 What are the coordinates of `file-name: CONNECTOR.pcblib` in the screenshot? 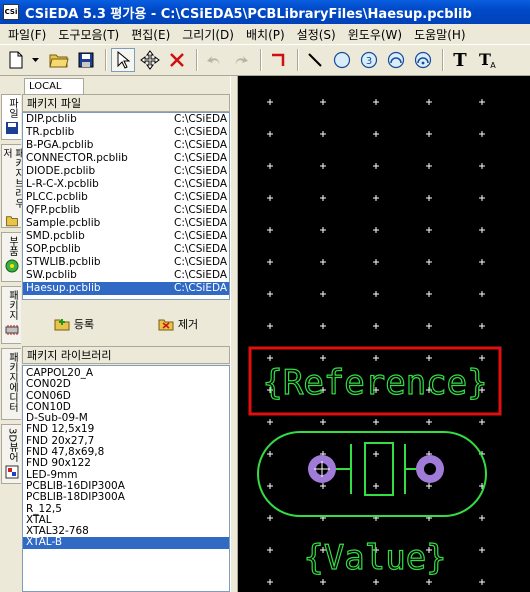 It's located at (77, 158).